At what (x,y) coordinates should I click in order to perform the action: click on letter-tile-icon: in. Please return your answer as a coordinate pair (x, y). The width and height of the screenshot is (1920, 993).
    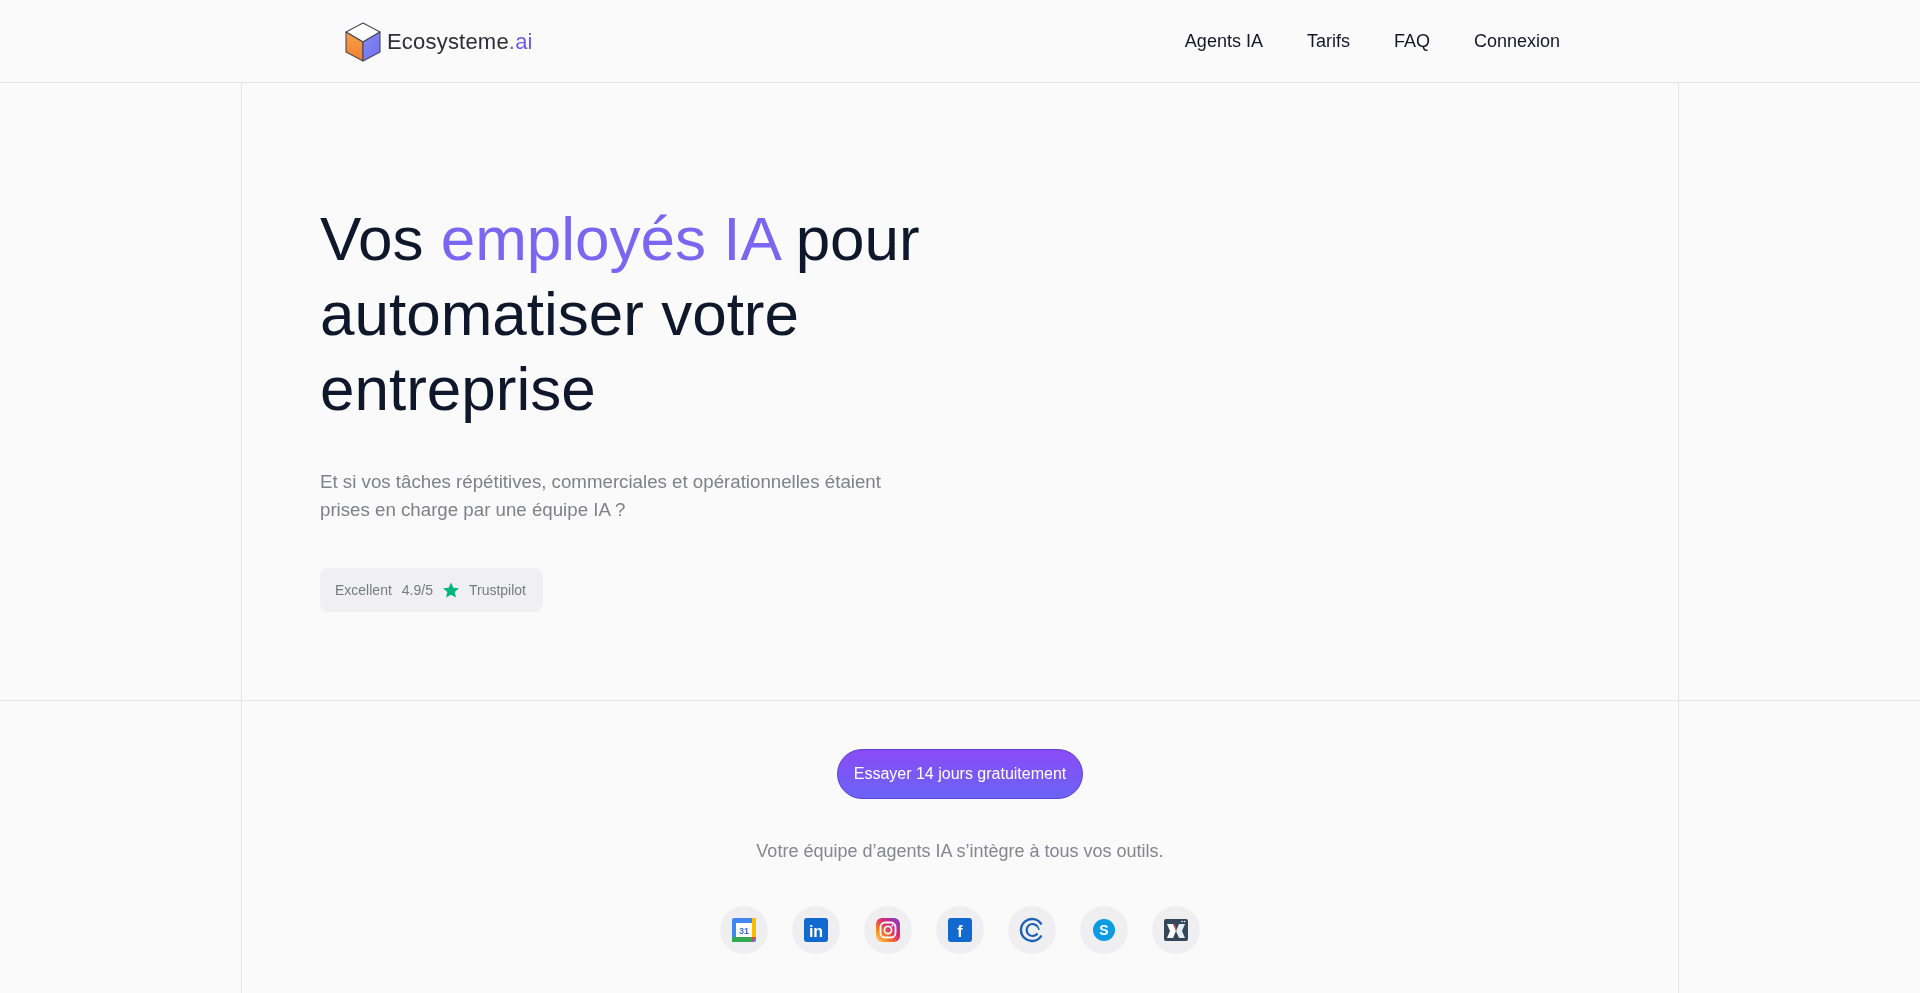
    Looking at the image, I should click on (816, 930).